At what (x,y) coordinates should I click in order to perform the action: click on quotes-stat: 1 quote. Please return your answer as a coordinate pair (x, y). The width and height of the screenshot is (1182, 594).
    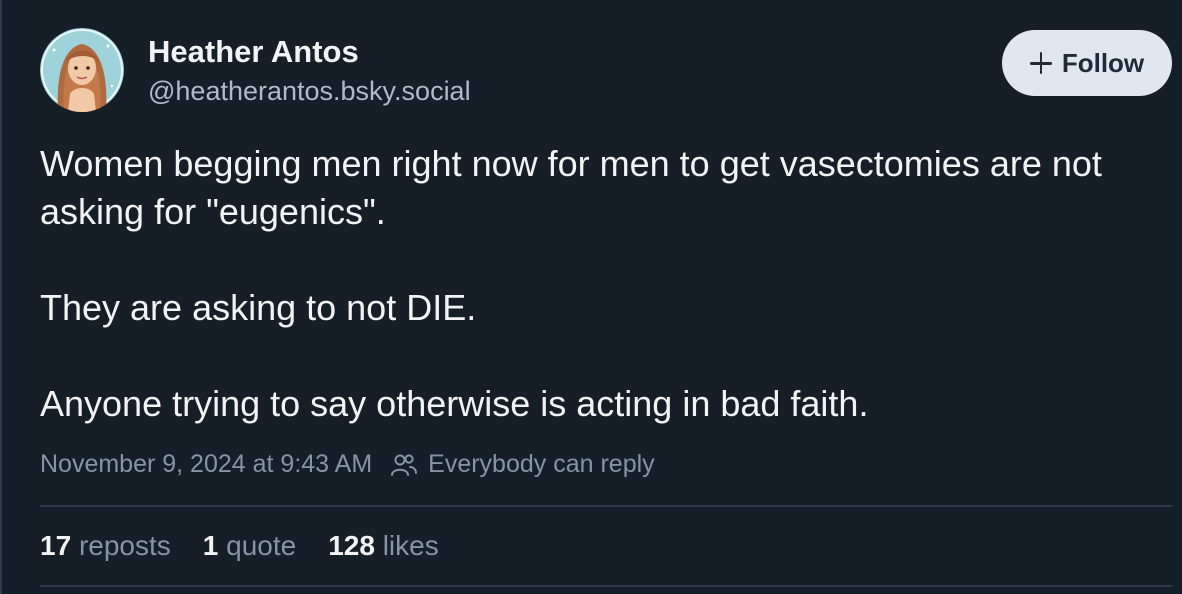
    Looking at the image, I should click on (249, 546).